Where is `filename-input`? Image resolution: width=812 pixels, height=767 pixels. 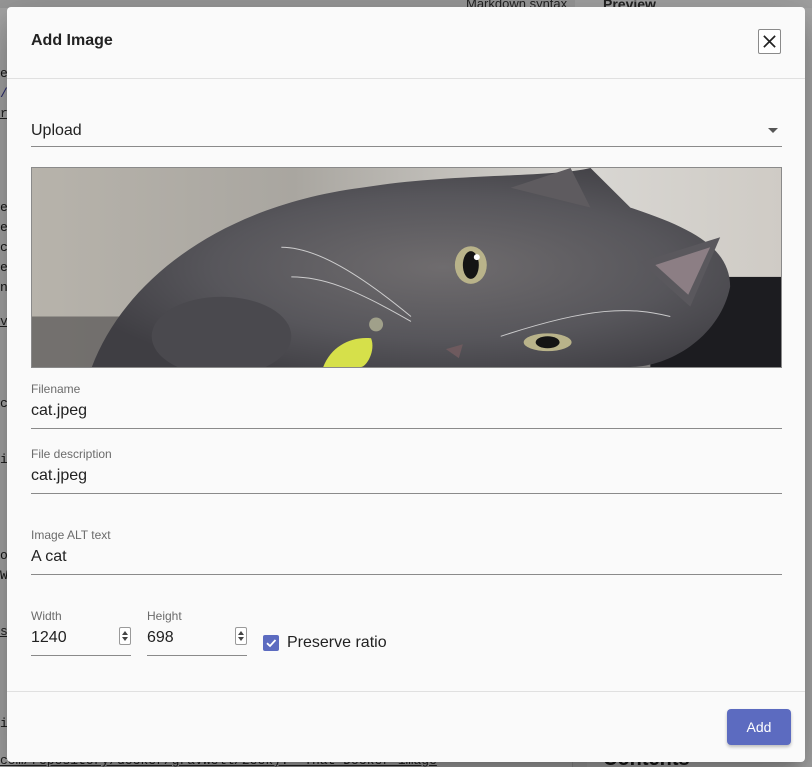 filename-input is located at coordinates (406, 413).